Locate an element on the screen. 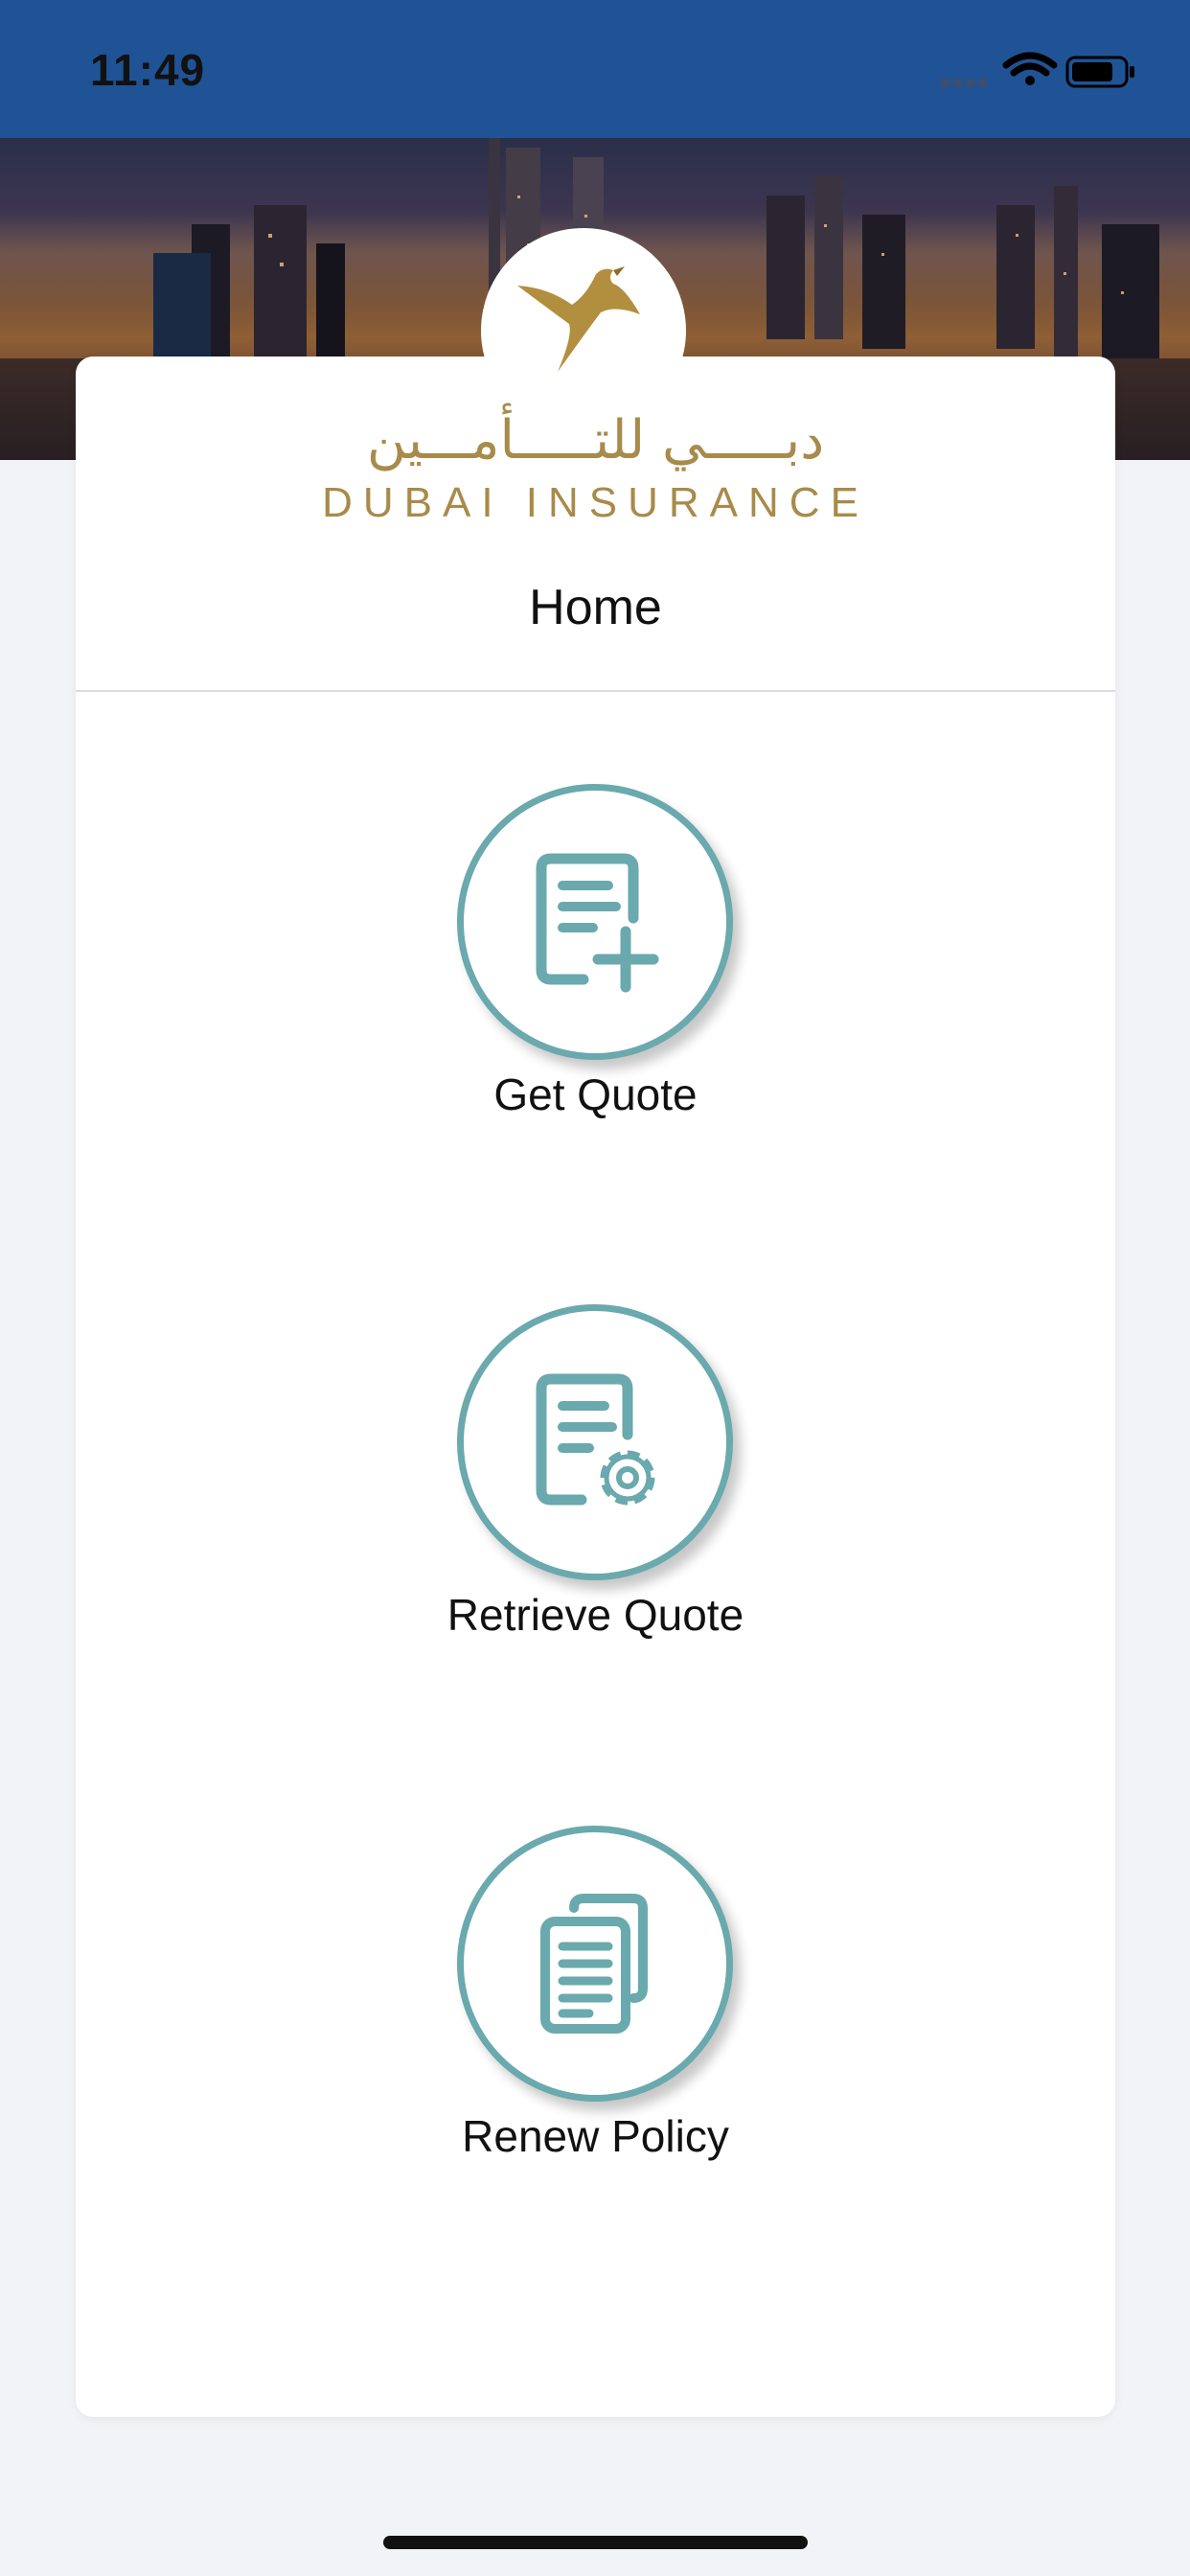 This screenshot has width=1190, height=2576. renew-policy-label: Renew Policy is located at coordinates (595, 2136).